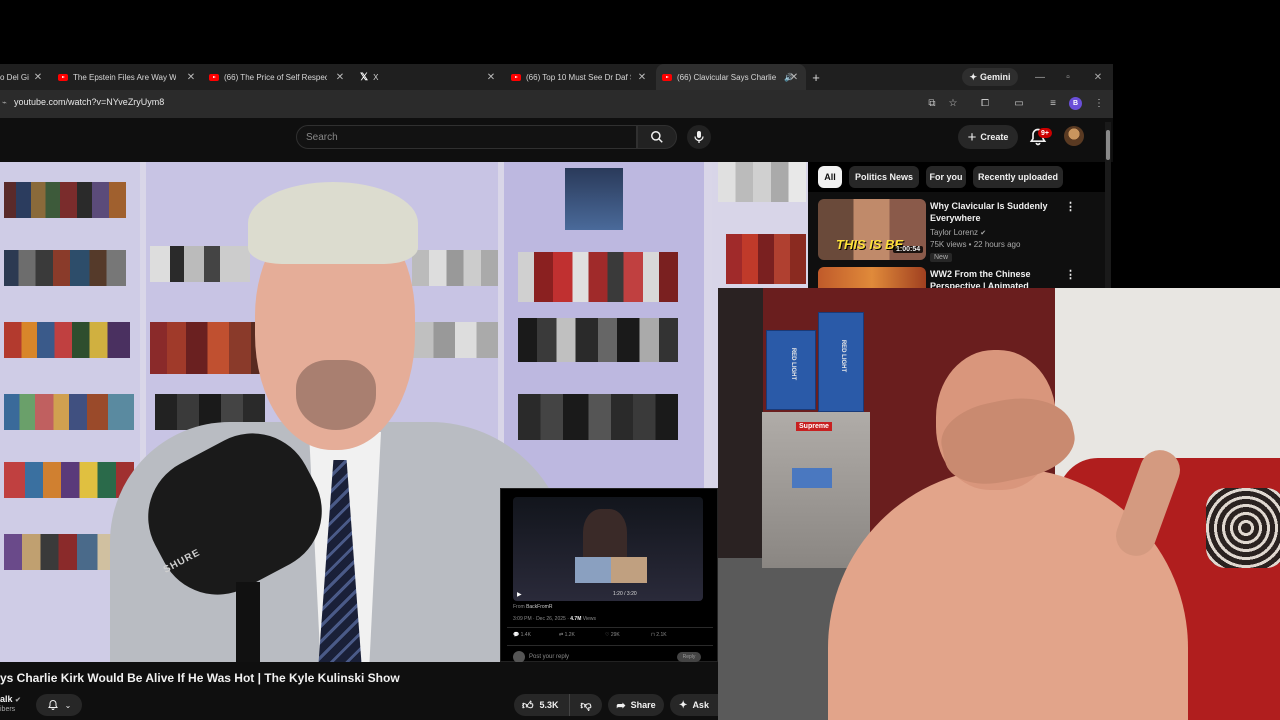 The height and width of the screenshot is (720, 1280). I want to click on recommendation-title: Why Clavicular Is Suddenly Everywhere, so click(995, 212).